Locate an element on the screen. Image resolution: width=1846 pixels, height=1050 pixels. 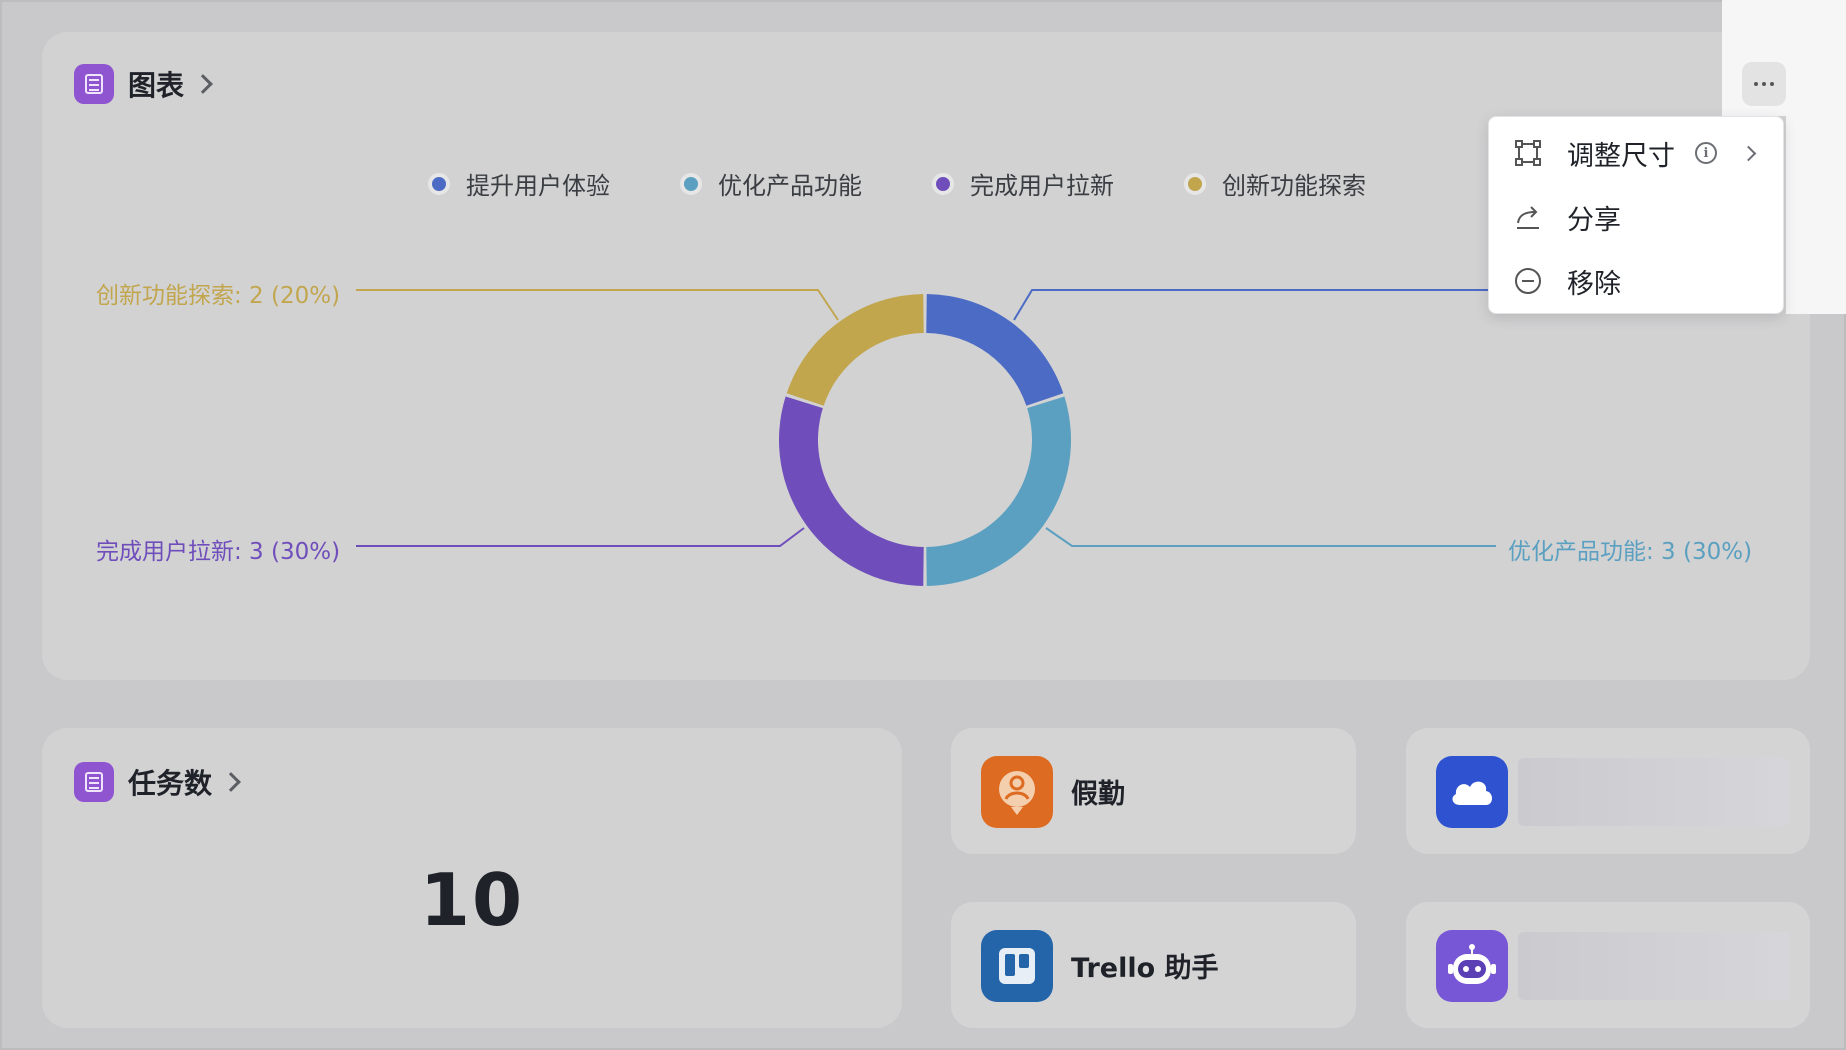
app-name: 假勤 is located at coordinates (1098, 794).